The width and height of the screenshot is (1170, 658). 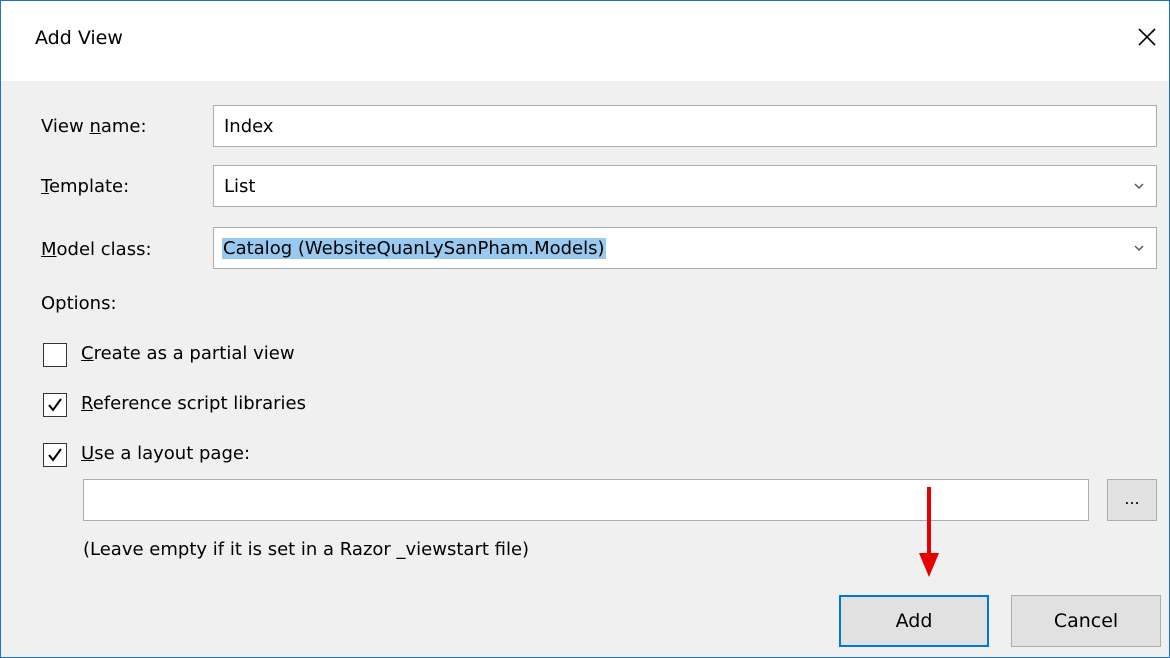 What do you see at coordinates (79, 303) in the screenshot?
I see `options-heading: Options:` at bounding box center [79, 303].